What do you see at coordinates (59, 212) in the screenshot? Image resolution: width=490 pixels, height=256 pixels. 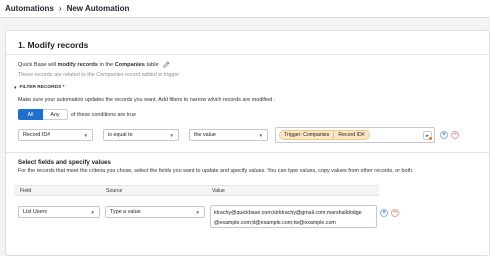 I see `field-select: List Users ▼` at bounding box center [59, 212].